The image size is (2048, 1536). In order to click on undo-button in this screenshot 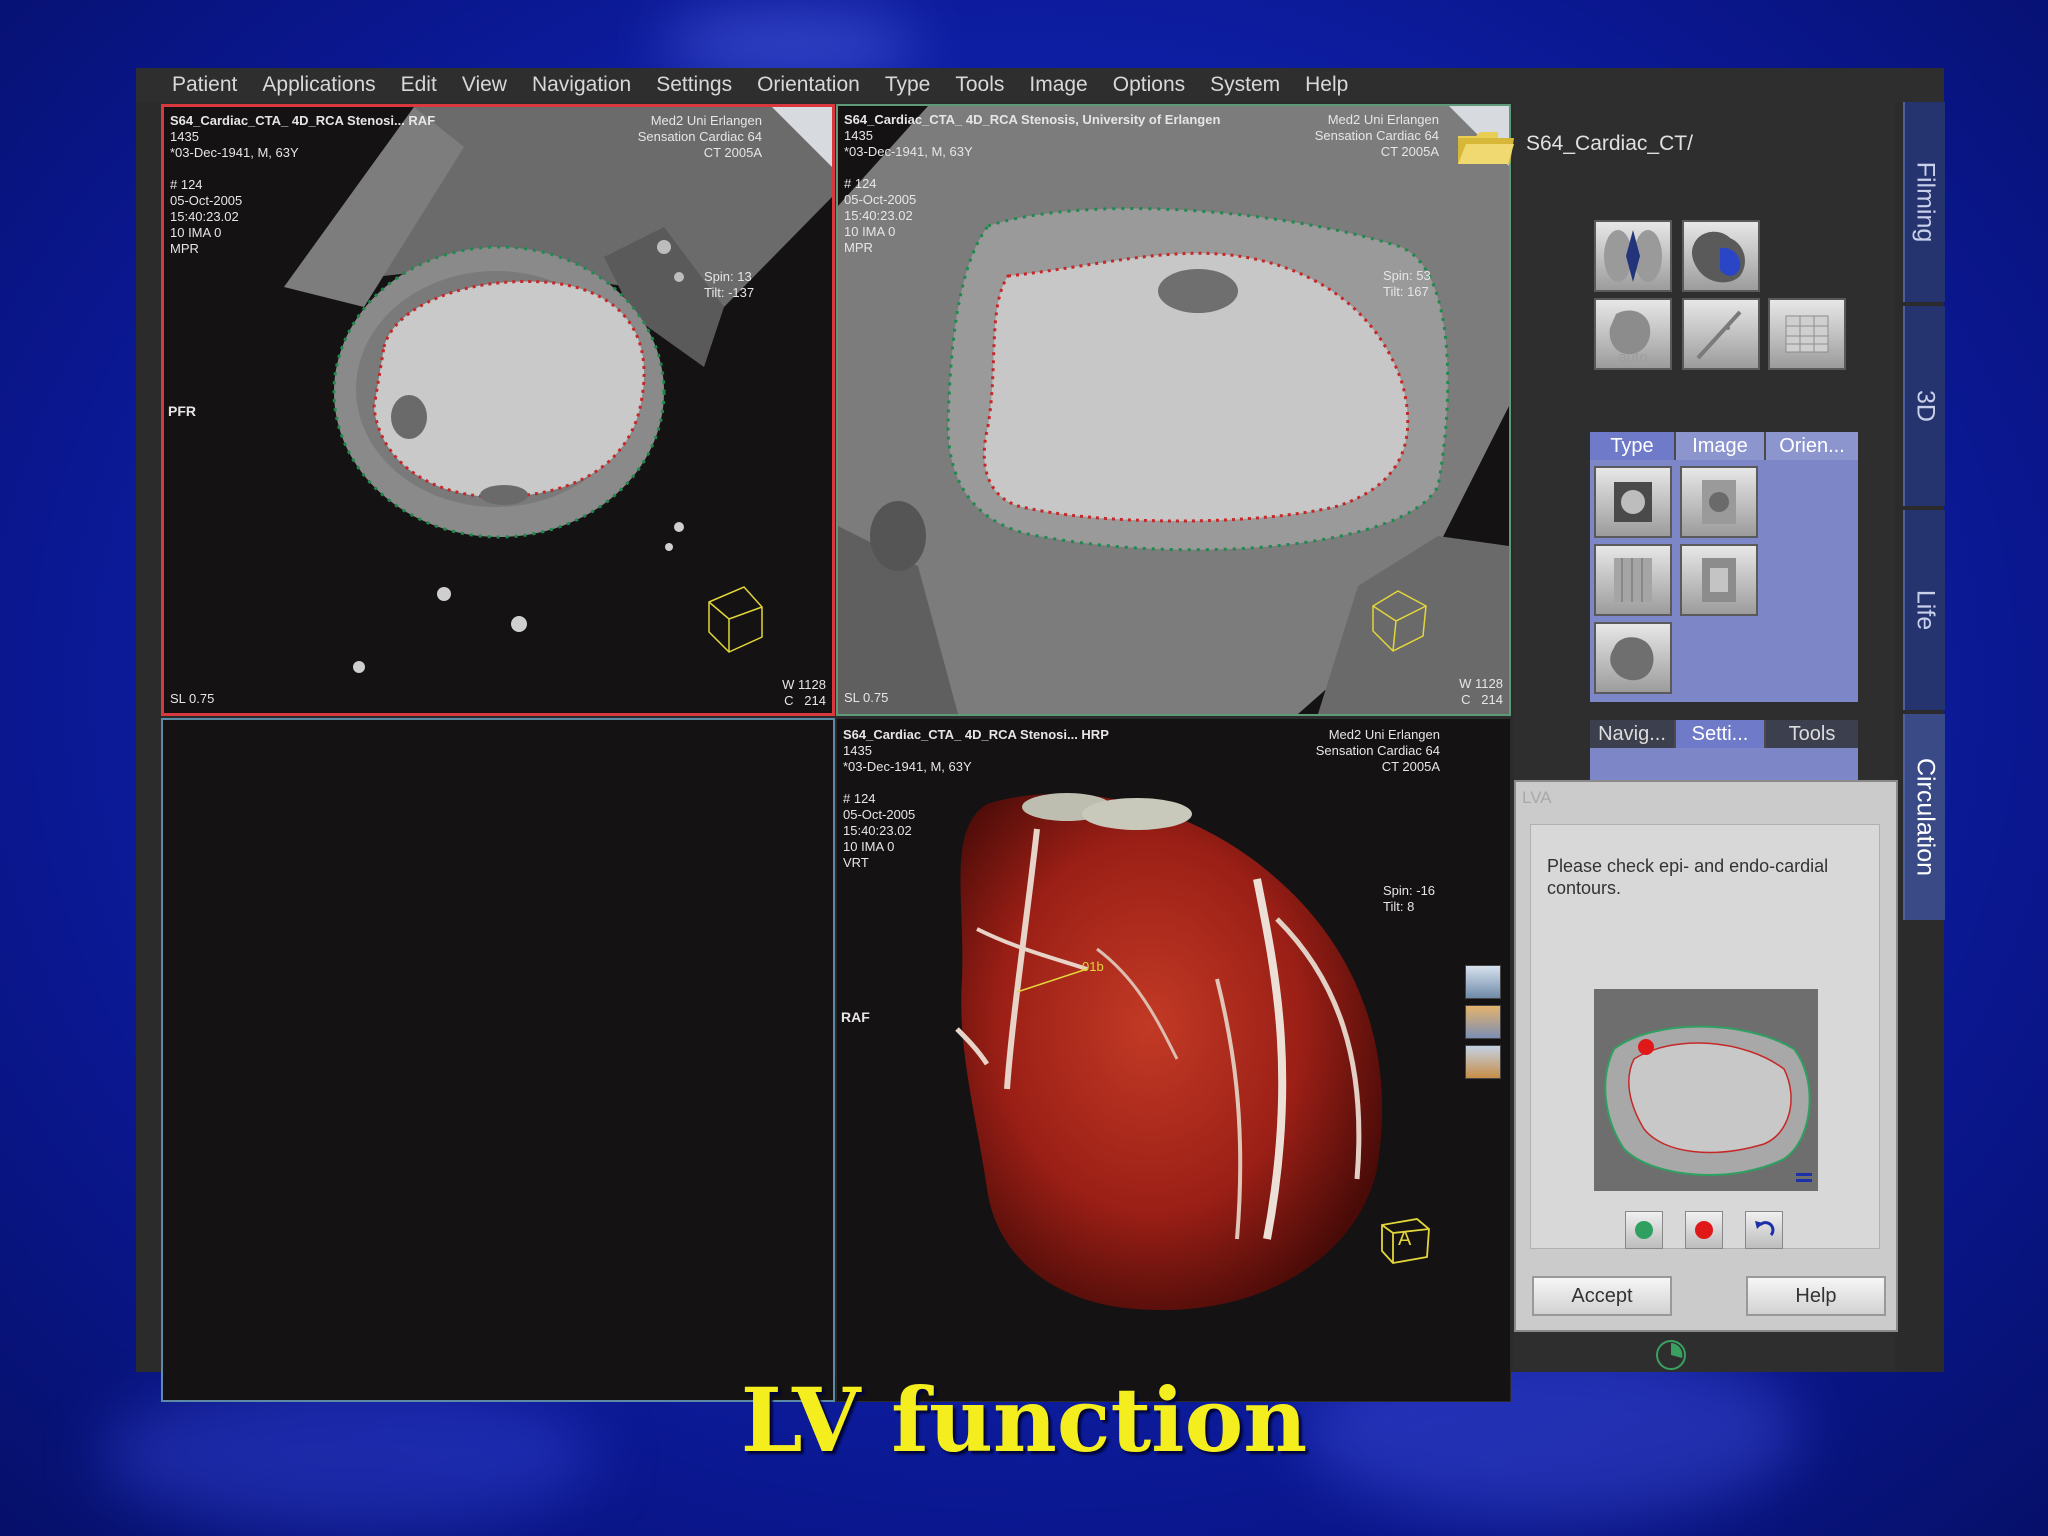, I will do `click(1764, 1230)`.